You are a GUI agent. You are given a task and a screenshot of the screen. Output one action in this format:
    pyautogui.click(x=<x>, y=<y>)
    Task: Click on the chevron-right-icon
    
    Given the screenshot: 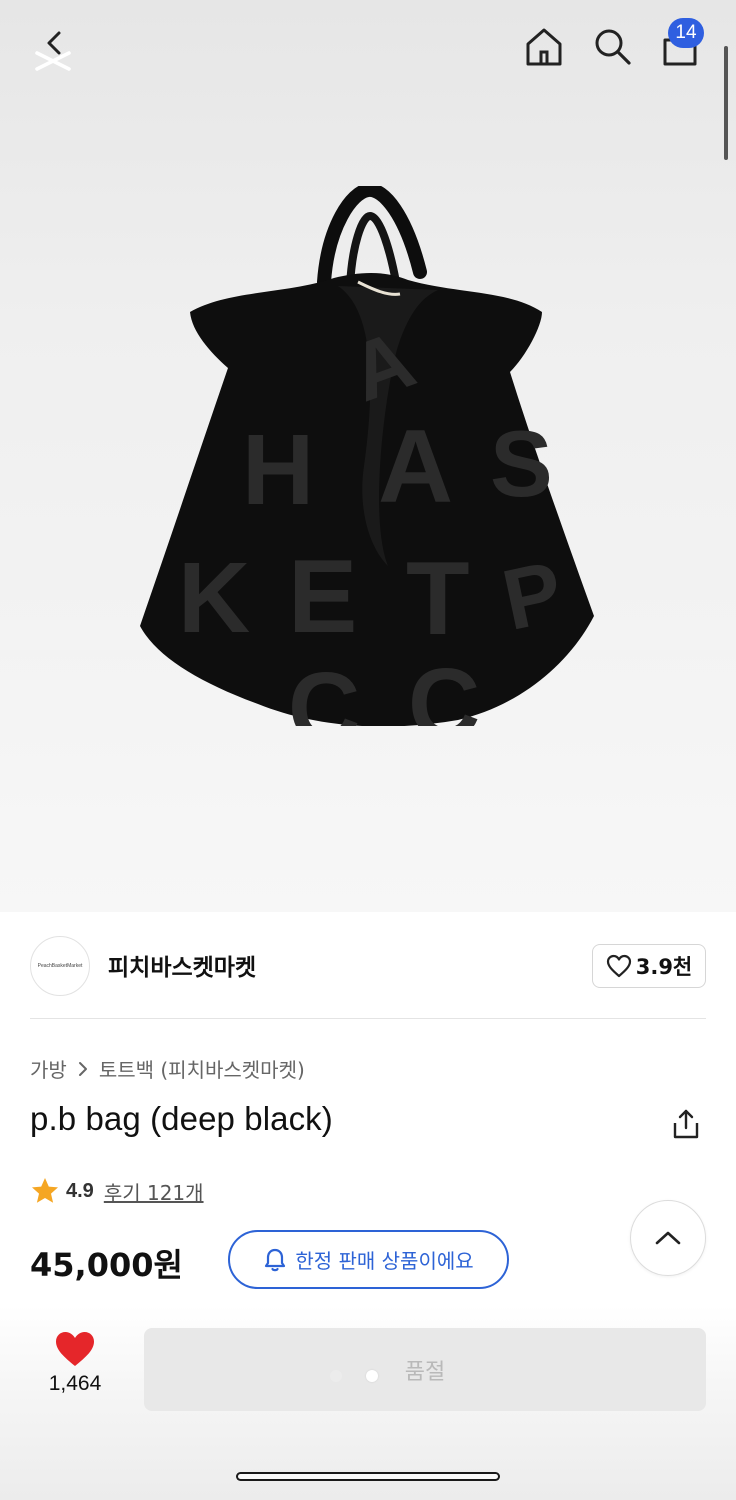 What is the action you would take?
    pyautogui.click(x=82, y=1068)
    